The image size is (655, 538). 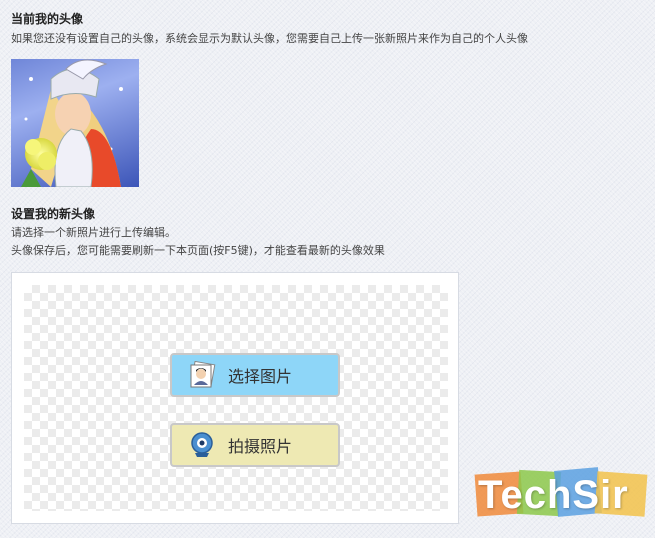 What do you see at coordinates (198, 250) in the screenshot?
I see `new-avatar-refresh-note: 头像保存后，您可能需要刷新一下本页面(按F5键)，才能查看最新的头像效果` at bounding box center [198, 250].